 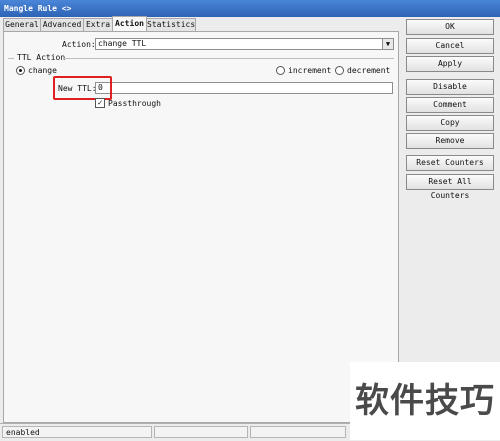 I want to click on reset-all-counters-button: Reset All Counters, so click(x=450, y=187).